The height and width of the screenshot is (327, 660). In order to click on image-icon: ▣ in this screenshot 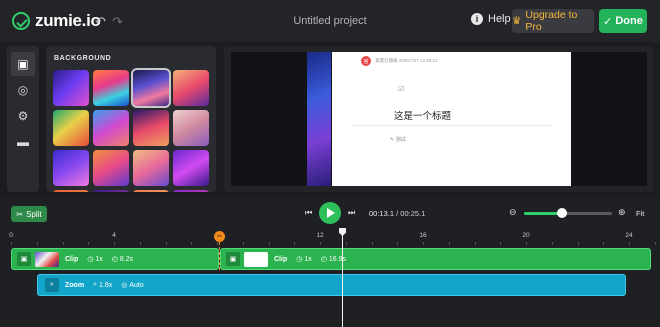, I will do `click(23, 64)`.